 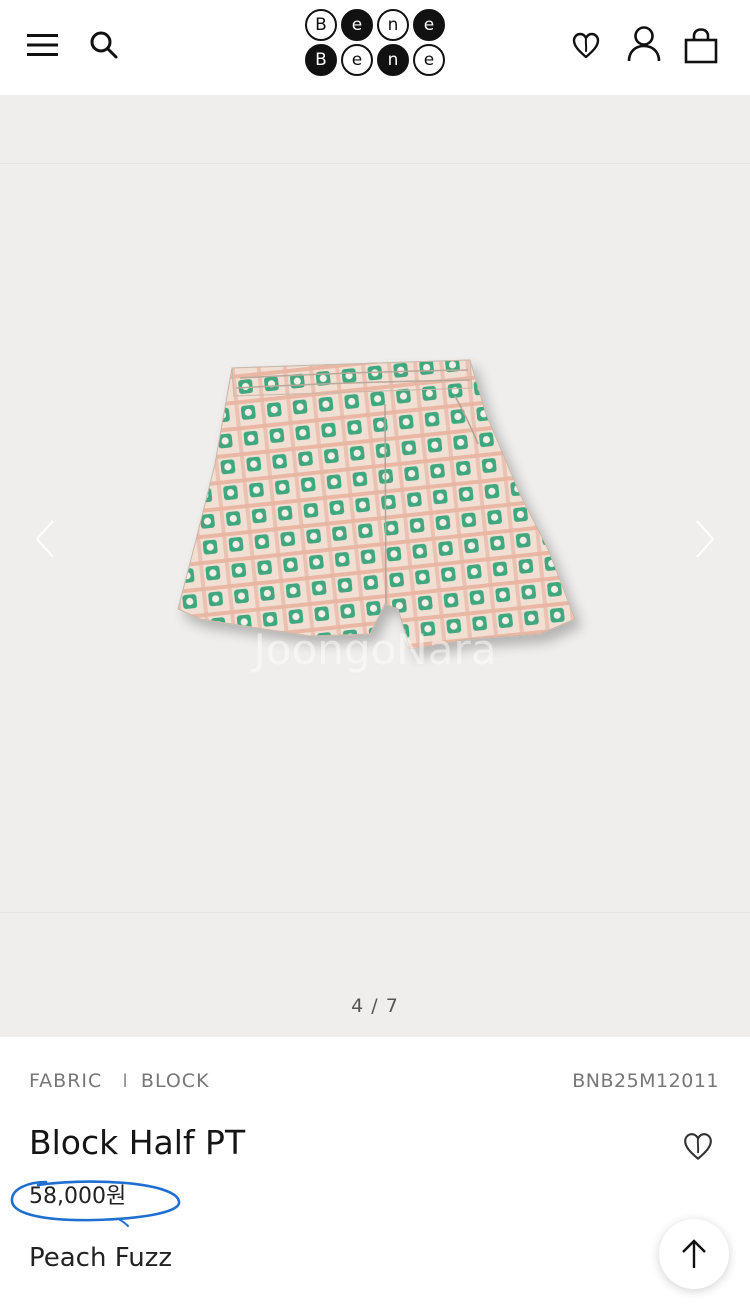 What do you see at coordinates (175, 1081) in the screenshot?
I see `breadcrumb-item-block: BLOCK` at bounding box center [175, 1081].